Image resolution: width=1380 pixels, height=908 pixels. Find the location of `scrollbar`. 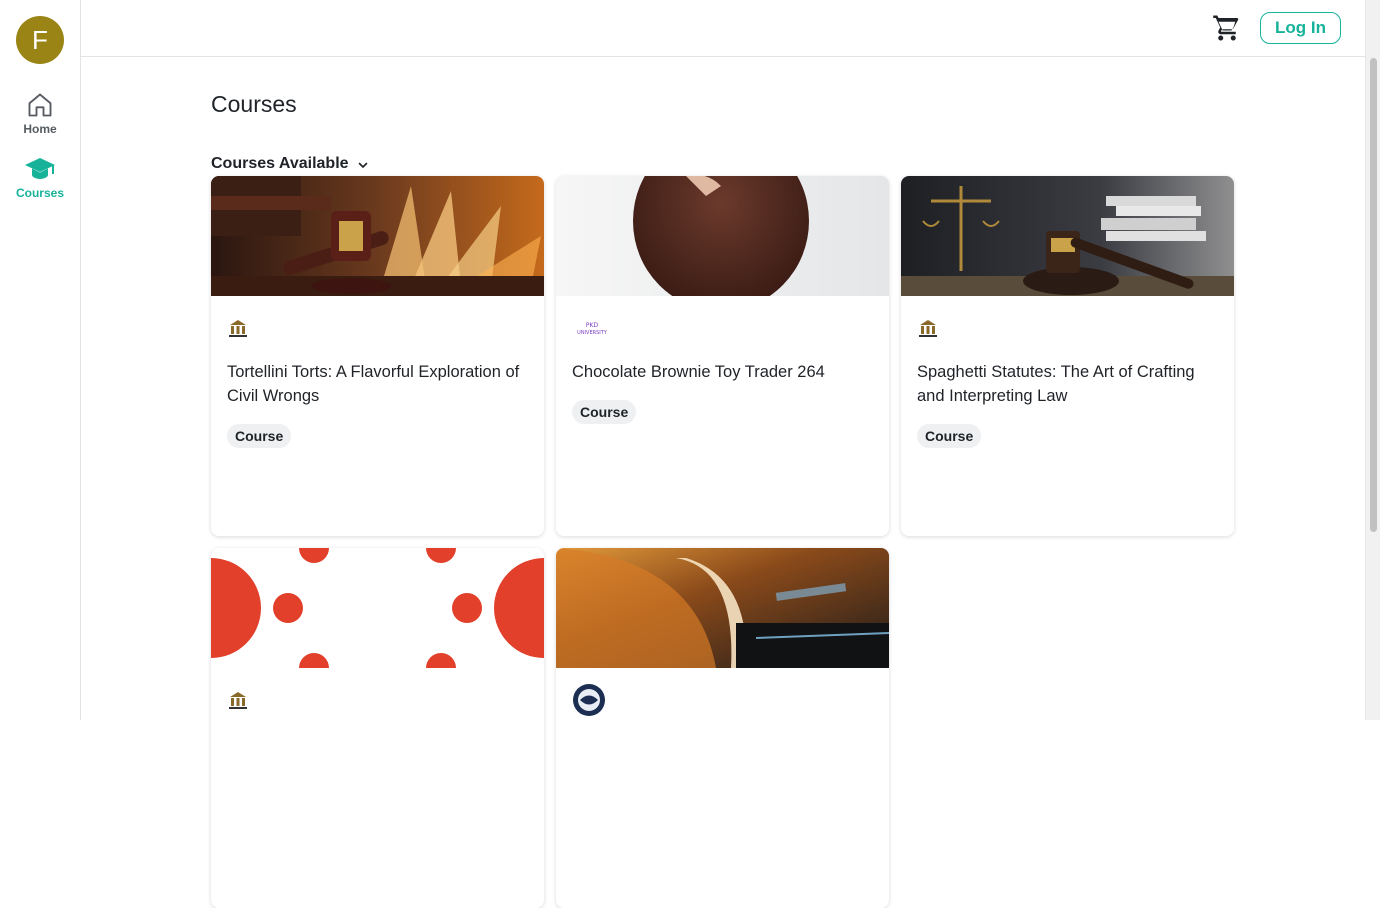

scrollbar is located at coordinates (1372, 360).